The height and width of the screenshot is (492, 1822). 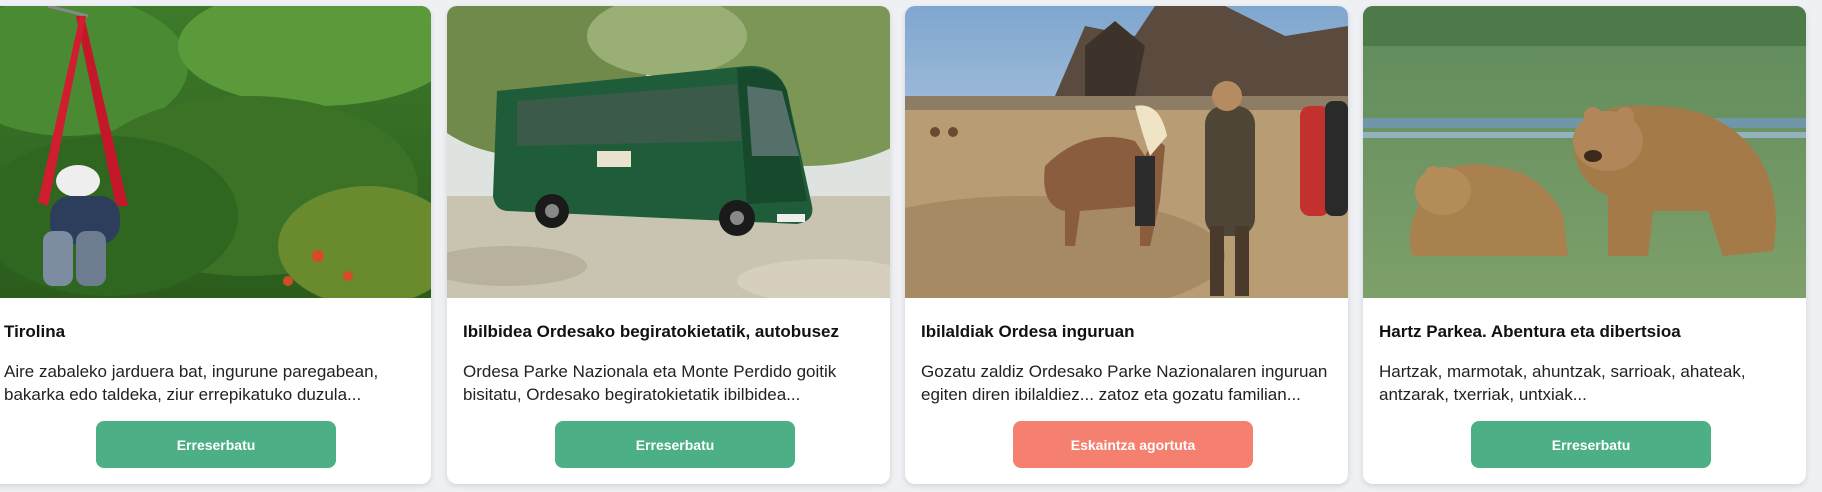 I want to click on green-bus-photo, so click(x=668, y=152).